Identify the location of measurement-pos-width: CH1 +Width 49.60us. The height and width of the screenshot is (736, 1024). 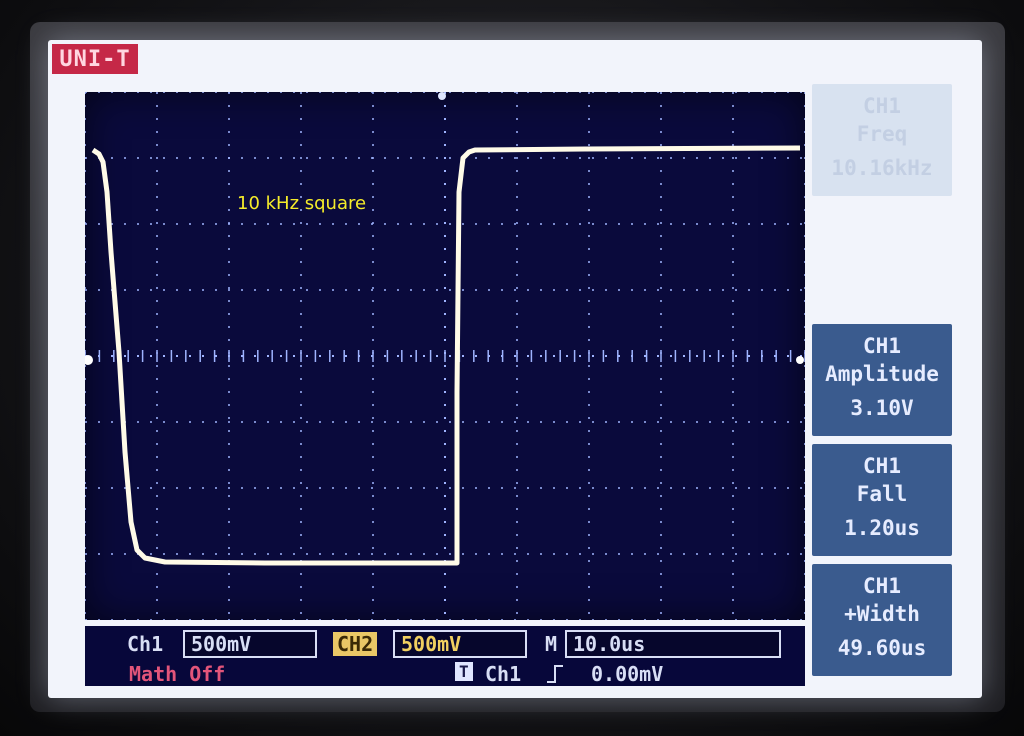
(882, 620).